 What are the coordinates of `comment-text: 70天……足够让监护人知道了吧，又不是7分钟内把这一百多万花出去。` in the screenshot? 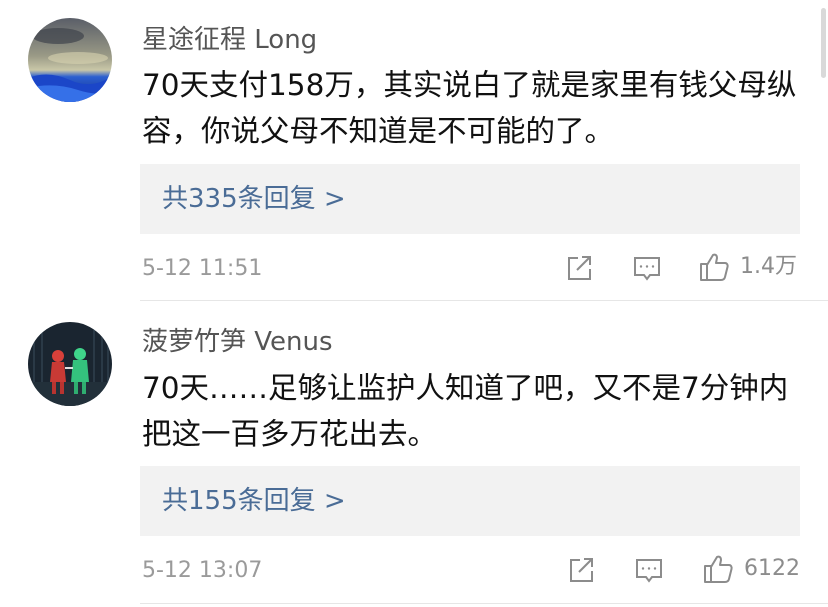 It's located at (465, 411).